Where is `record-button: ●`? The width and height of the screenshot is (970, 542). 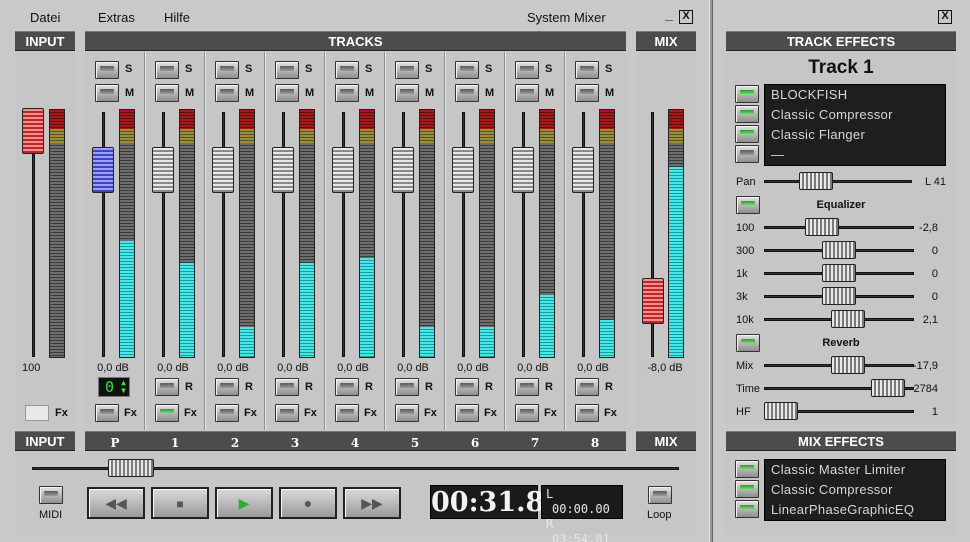
record-button: ● is located at coordinates (308, 503).